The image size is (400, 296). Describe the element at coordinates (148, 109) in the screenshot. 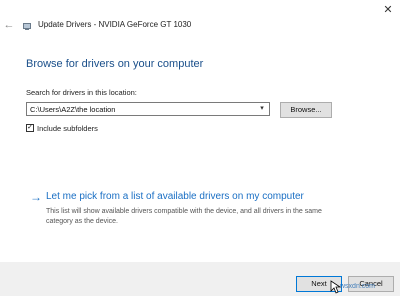

I see `driver-path-input: C:\Users\A2Z\the location ▾` at that location.